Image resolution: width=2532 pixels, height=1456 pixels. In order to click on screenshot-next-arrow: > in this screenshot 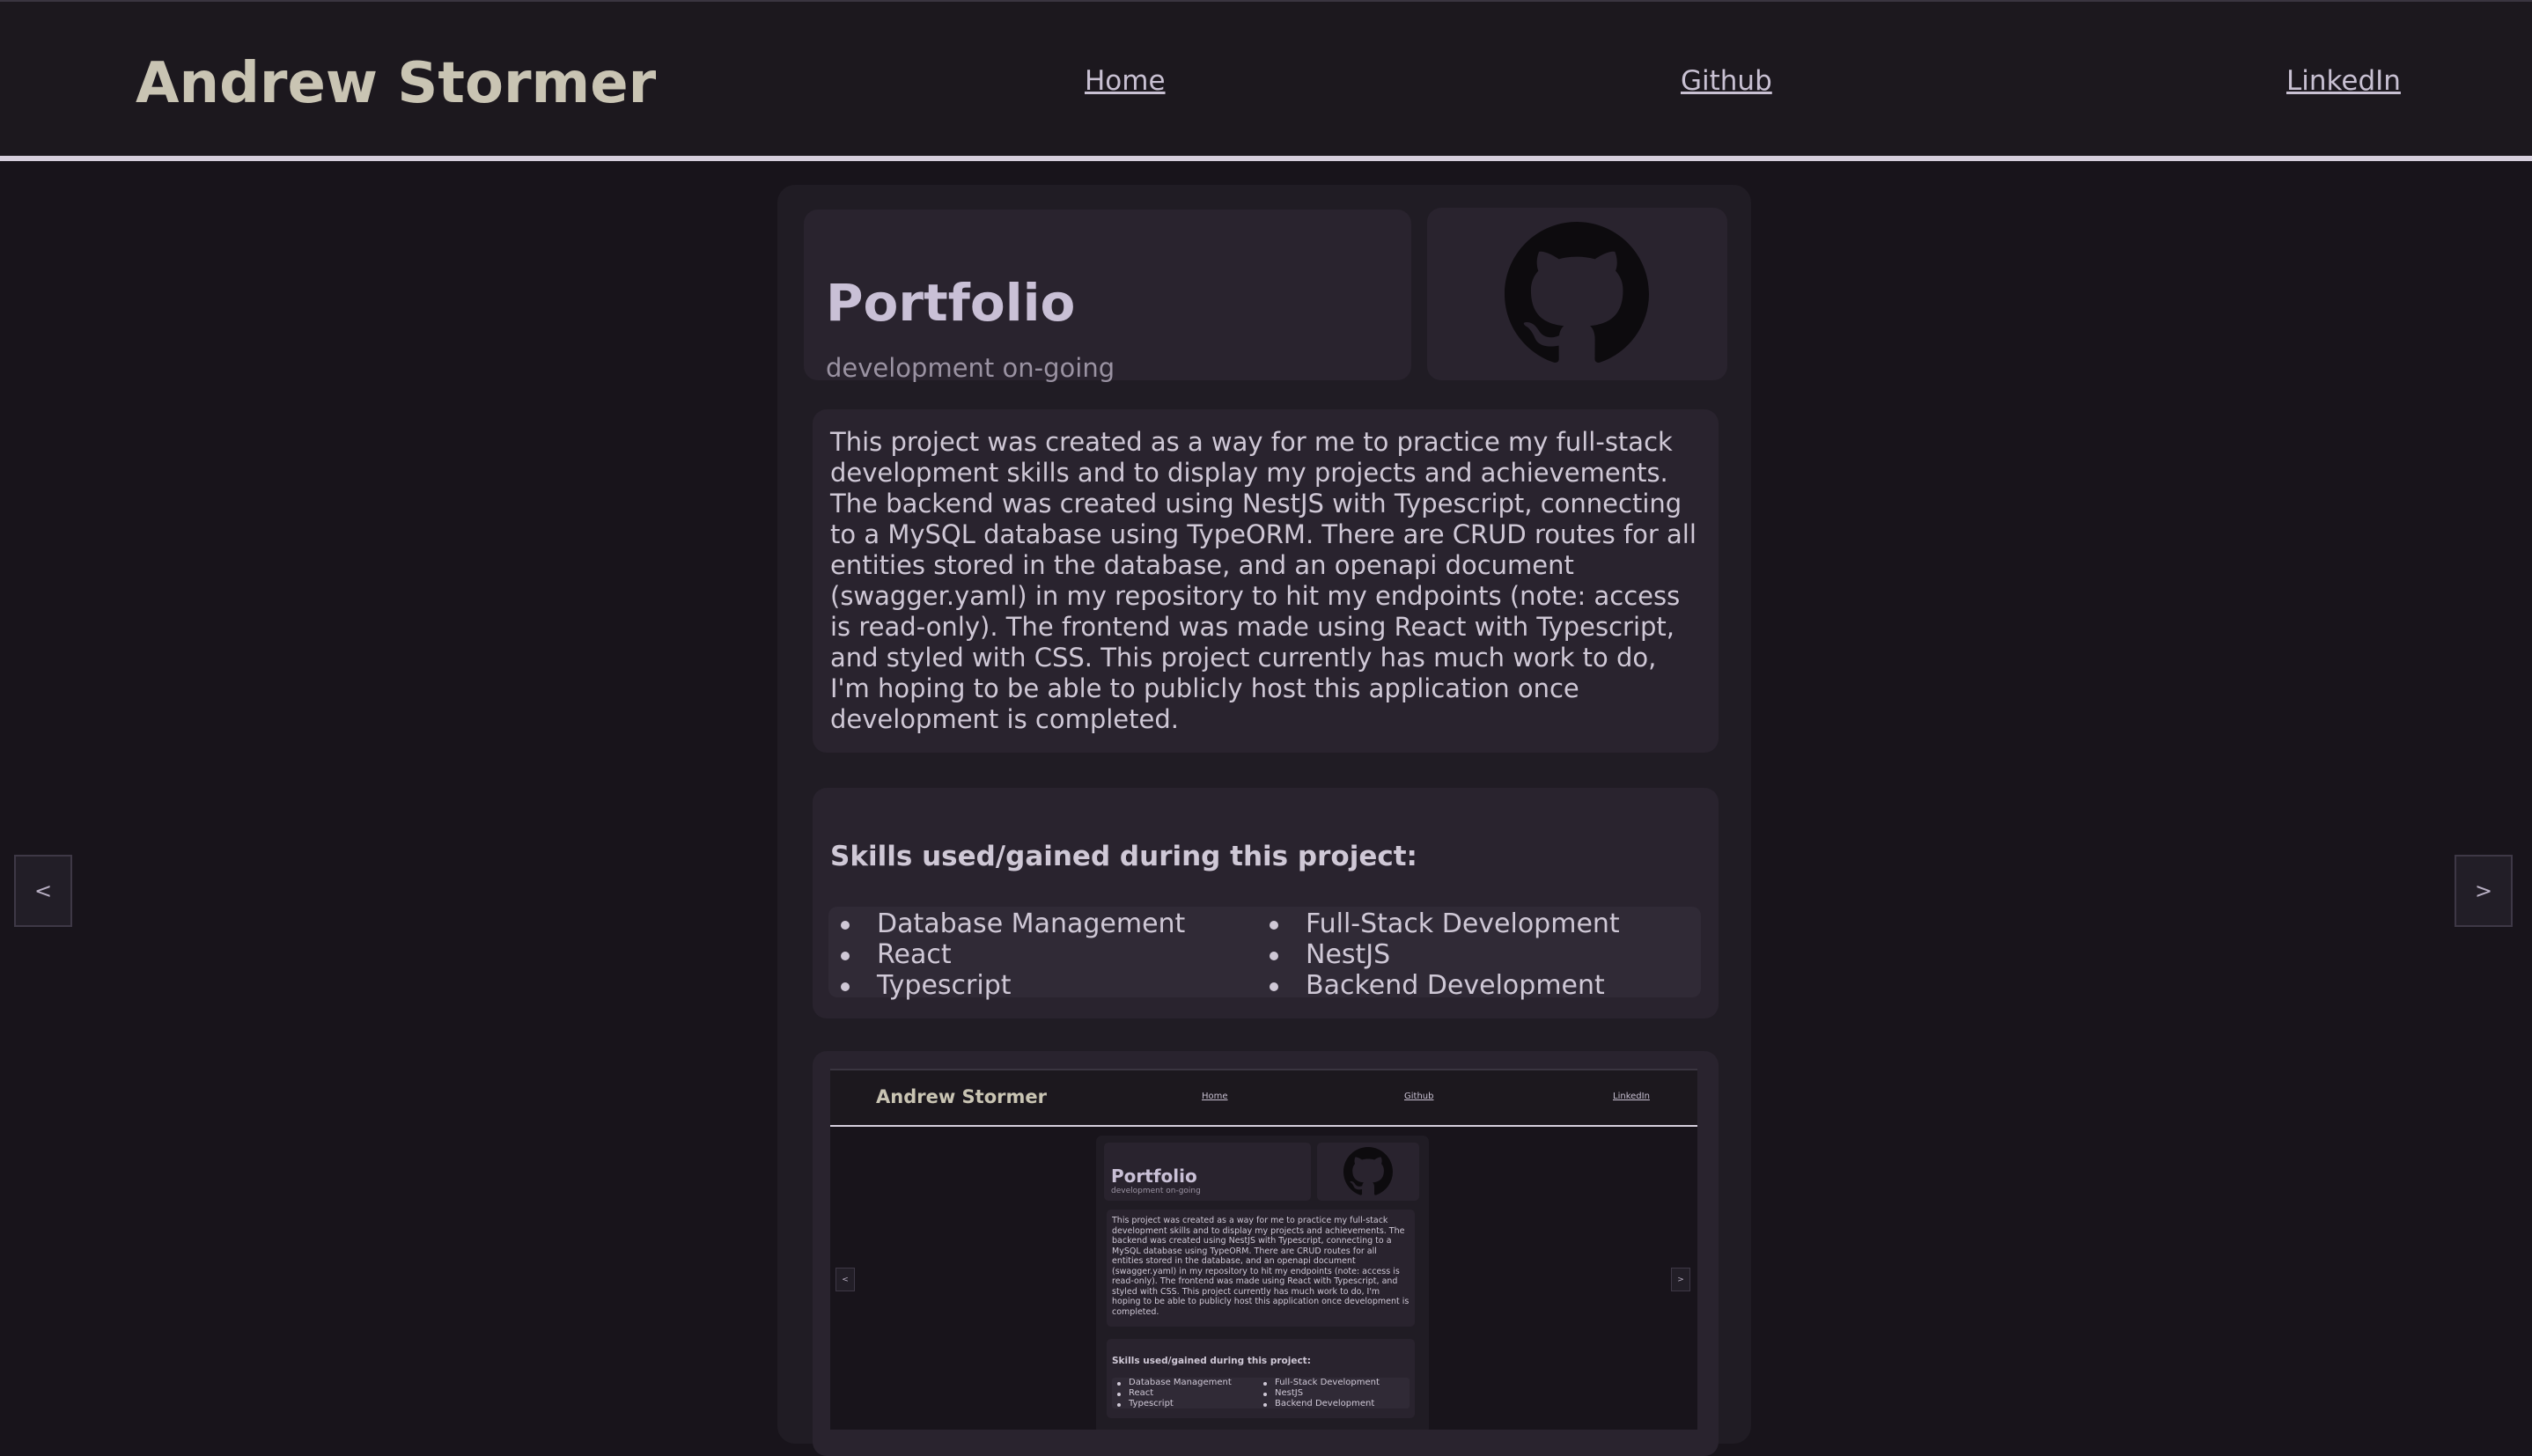, I will do `click(1680, 1279)`.